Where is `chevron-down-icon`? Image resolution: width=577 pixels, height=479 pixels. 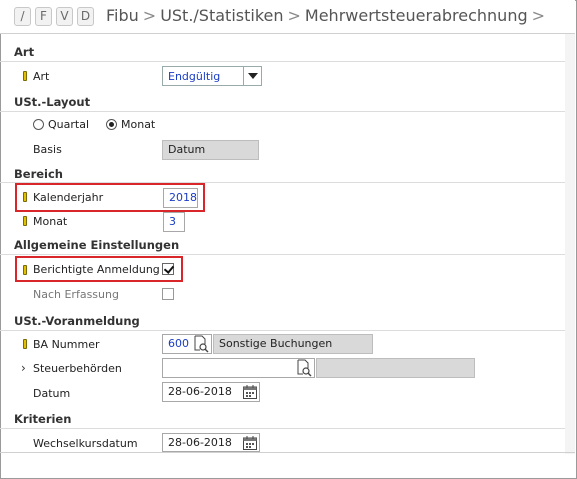
chevron-down-icon is located at coordinates (252, 76).